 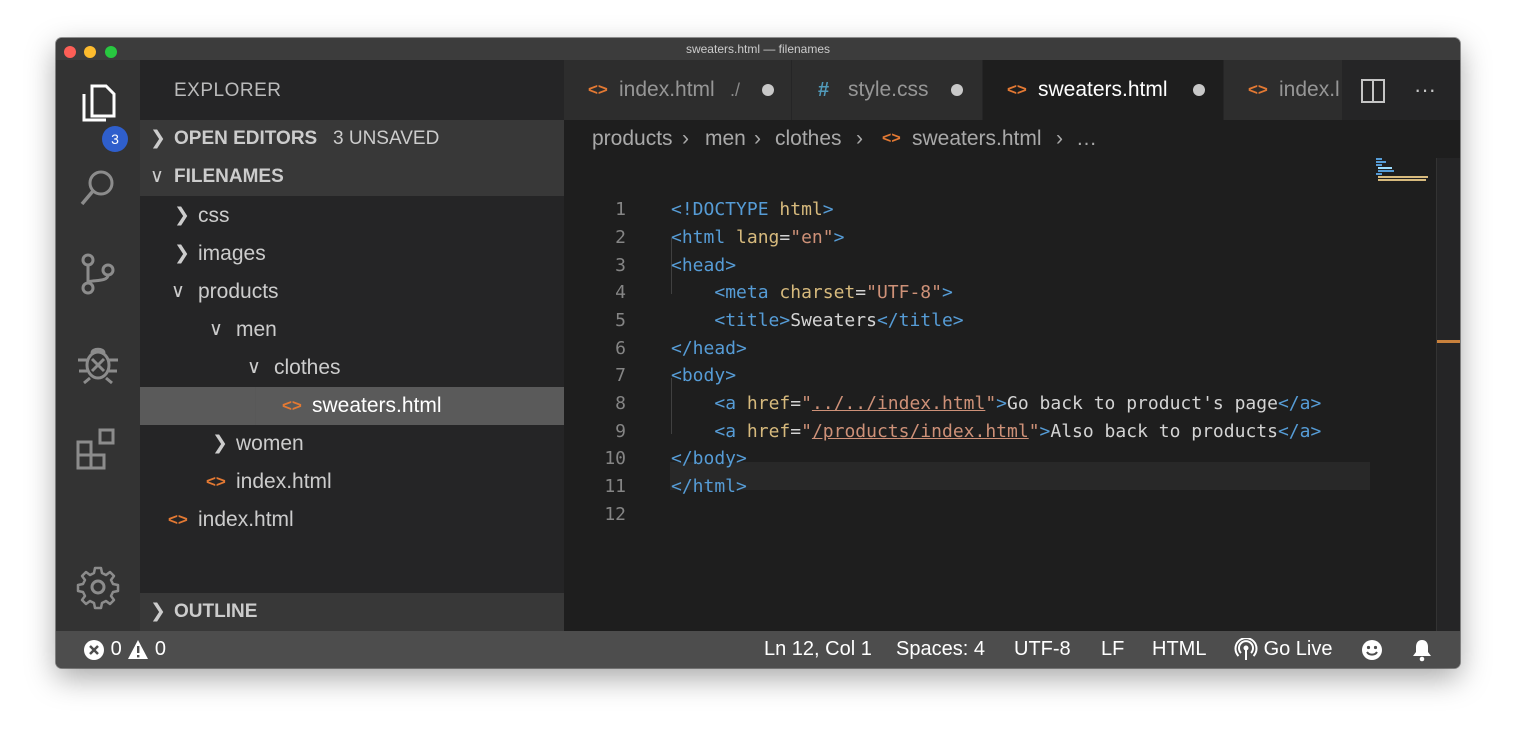 What do you see at coordinates (1179, 649) in the screenshot?
I see `language-mode: HTML` at bounding box center [1179, 649].